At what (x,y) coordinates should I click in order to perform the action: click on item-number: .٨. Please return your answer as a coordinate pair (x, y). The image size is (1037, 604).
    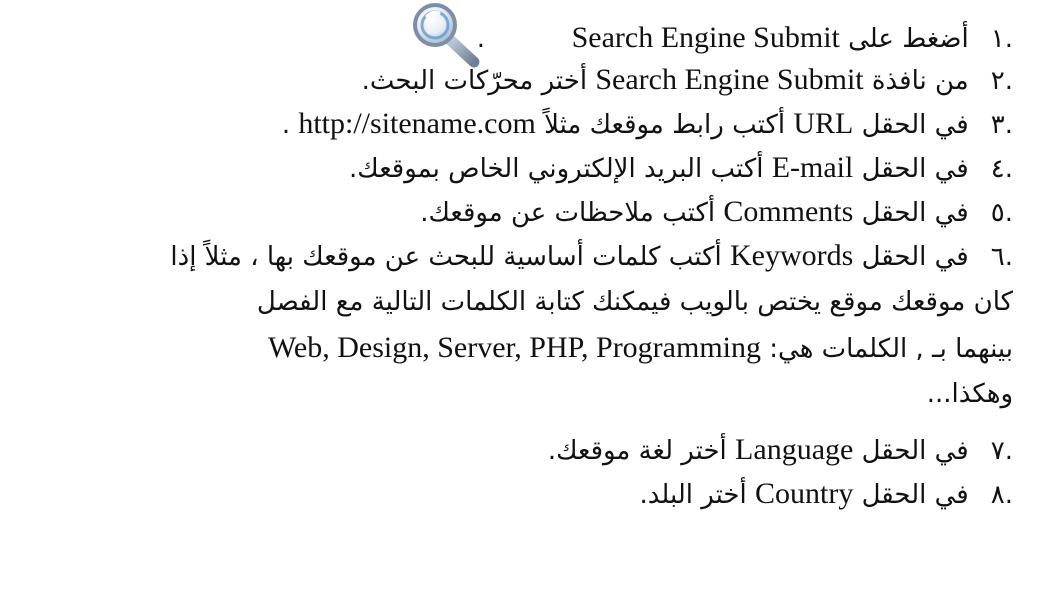
    Looking at the image, I should click on (1001, 495).